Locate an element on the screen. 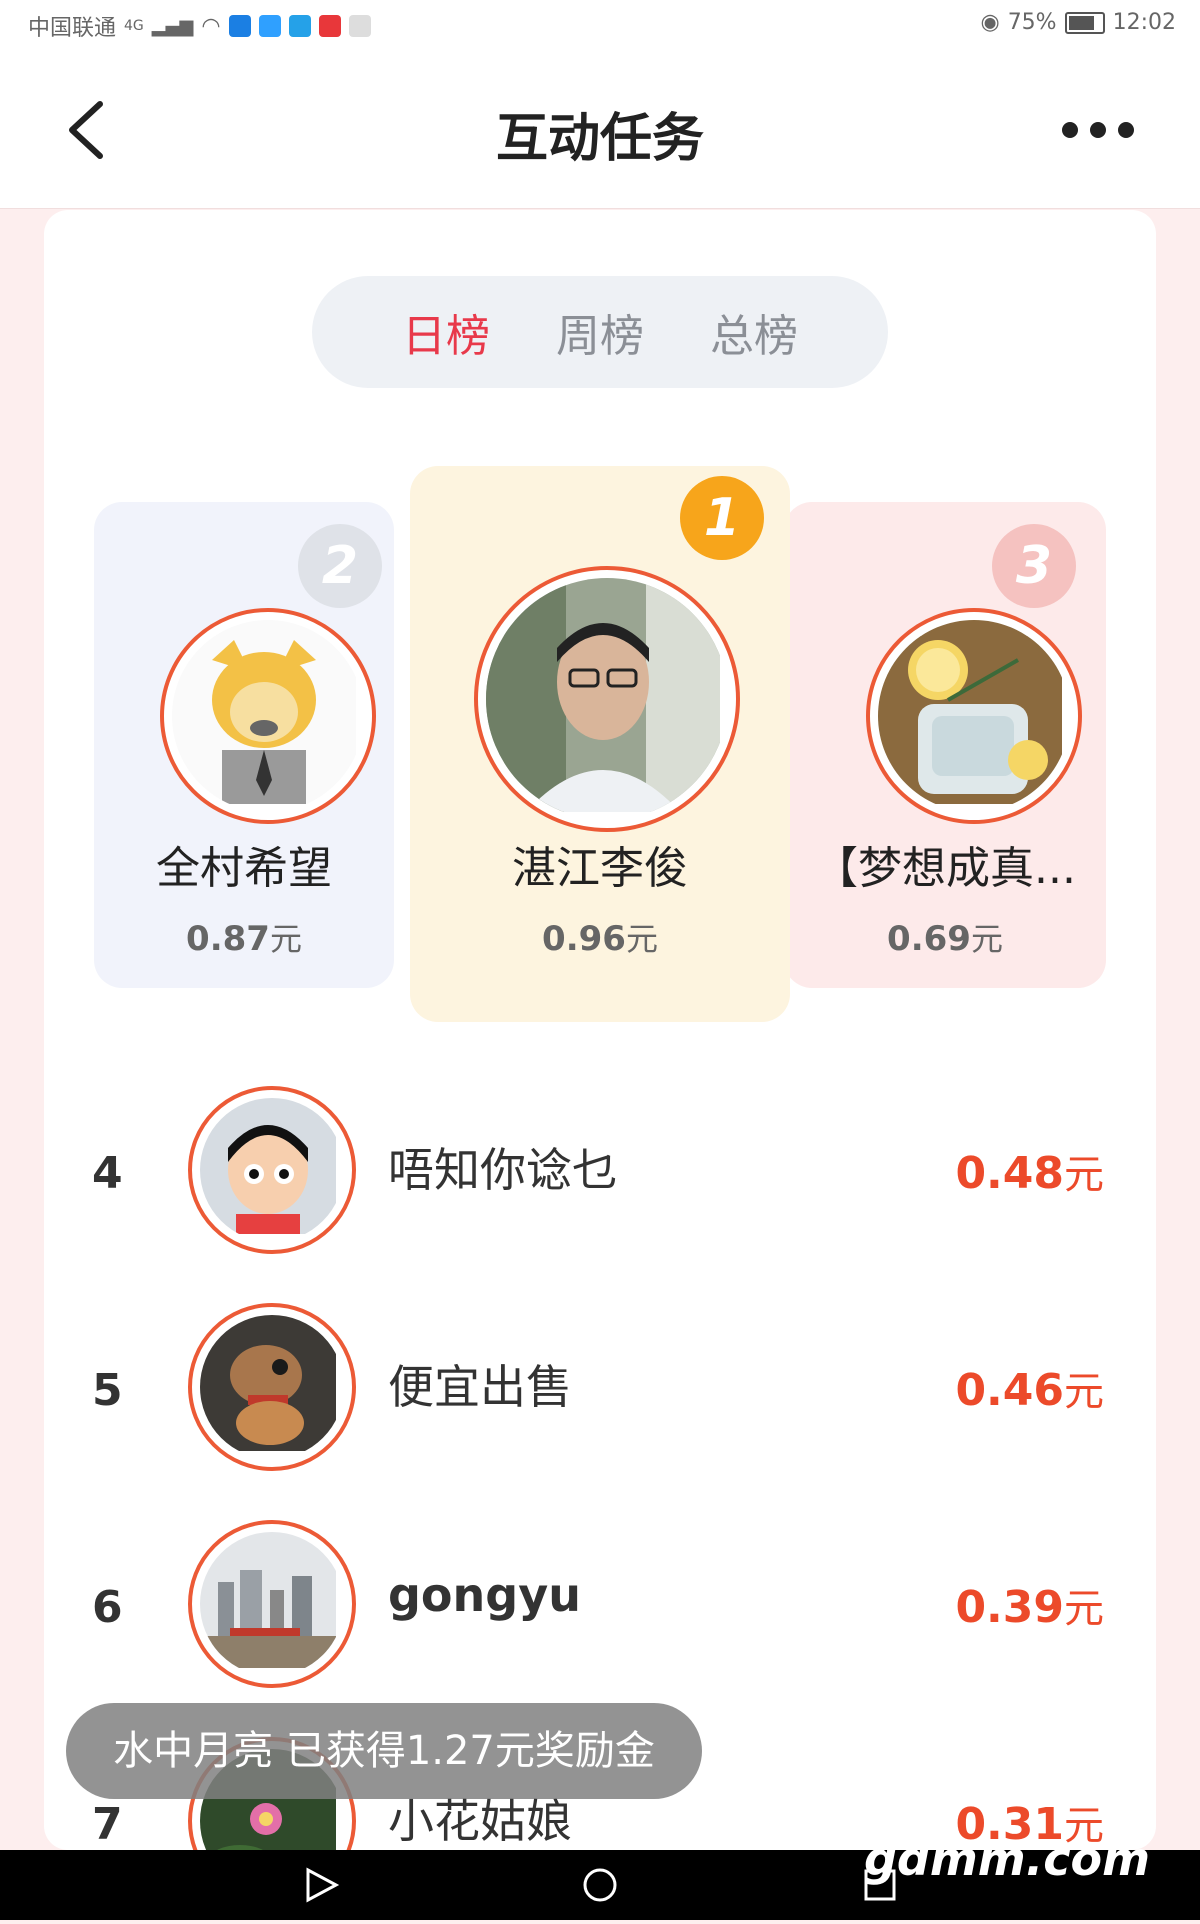 This screenshot has height=1924, width=1200. zhihu-app-icon is located at coordinates (239, 26).